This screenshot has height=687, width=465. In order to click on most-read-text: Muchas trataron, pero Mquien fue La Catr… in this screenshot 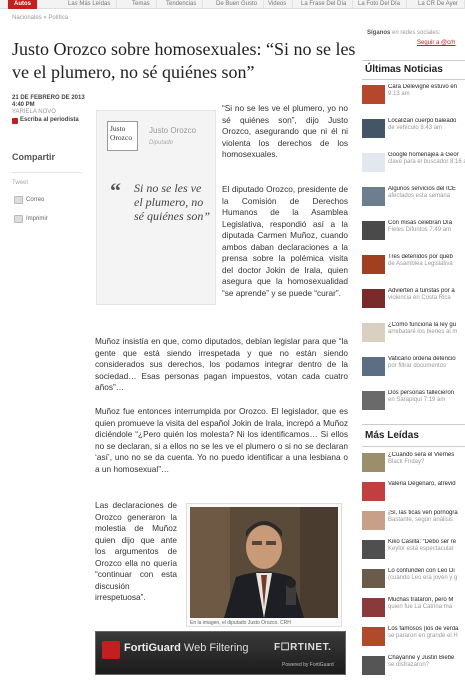, I will do `click(426, 604)`.